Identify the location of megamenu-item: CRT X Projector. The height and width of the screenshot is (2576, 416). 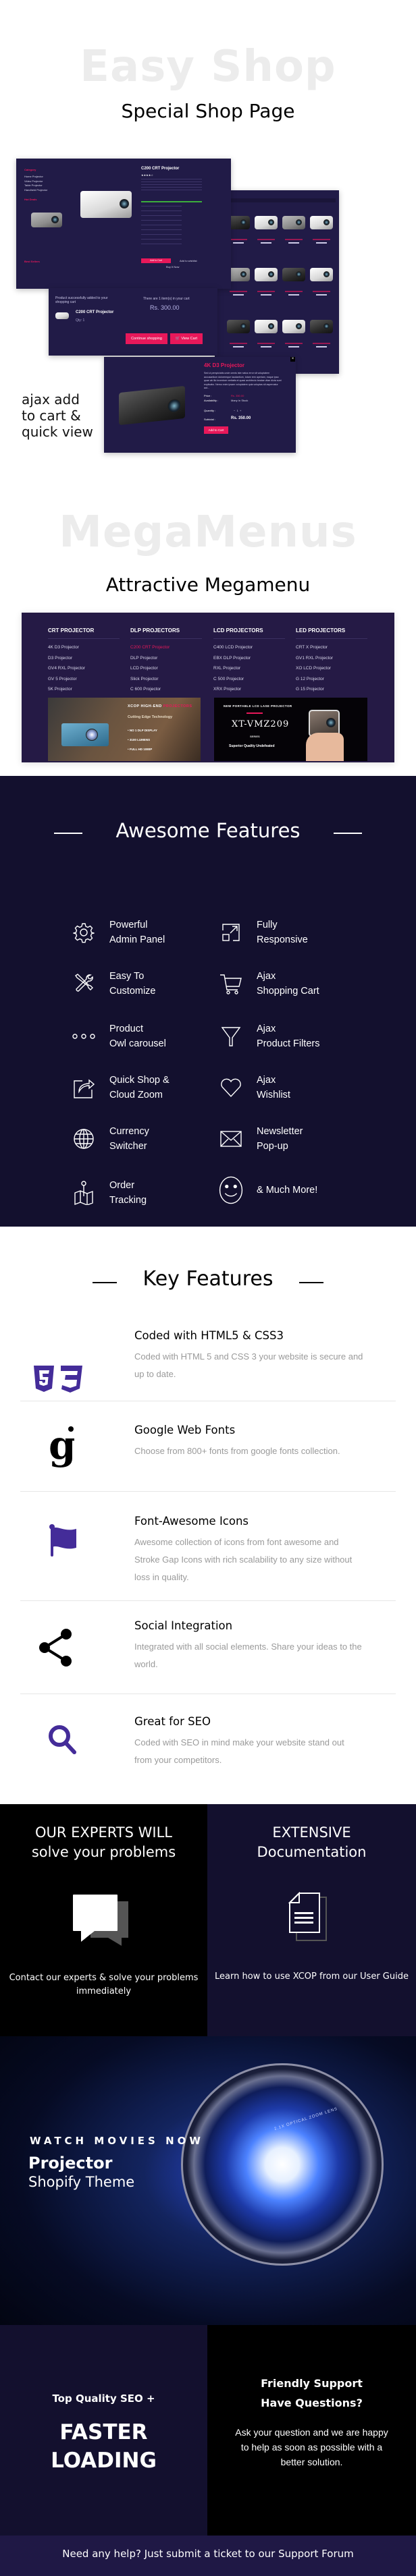
(312, 647).